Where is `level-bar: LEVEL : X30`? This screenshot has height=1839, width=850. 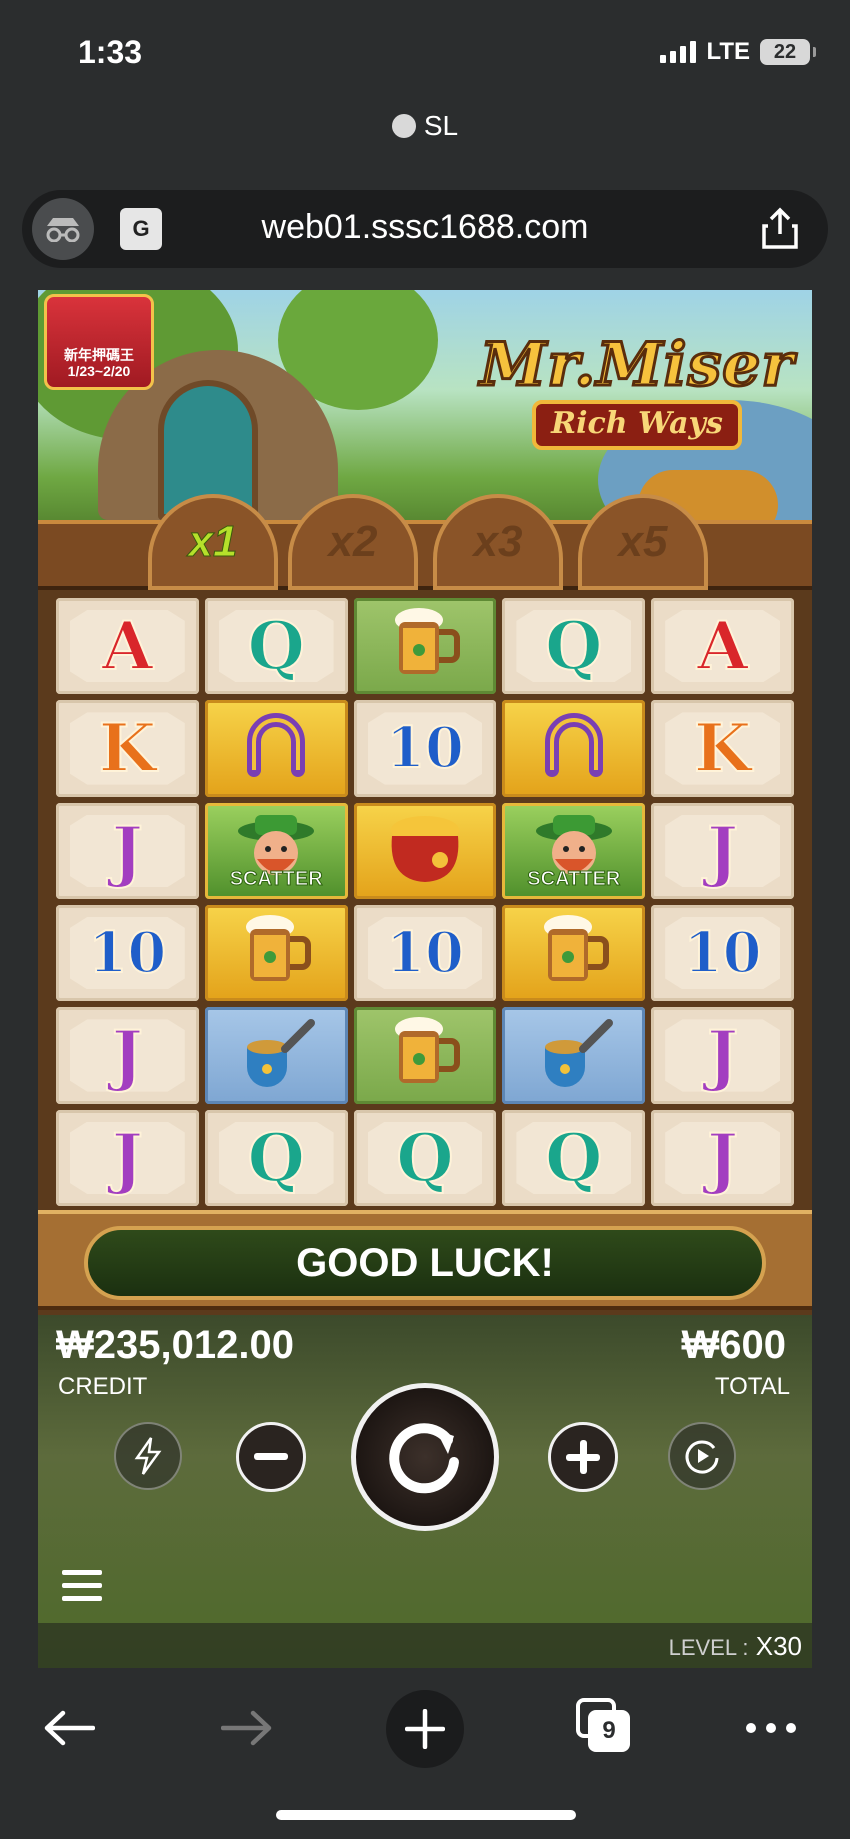 level-bar: LEVEL : X30 is located at coordinates (425, 1645).